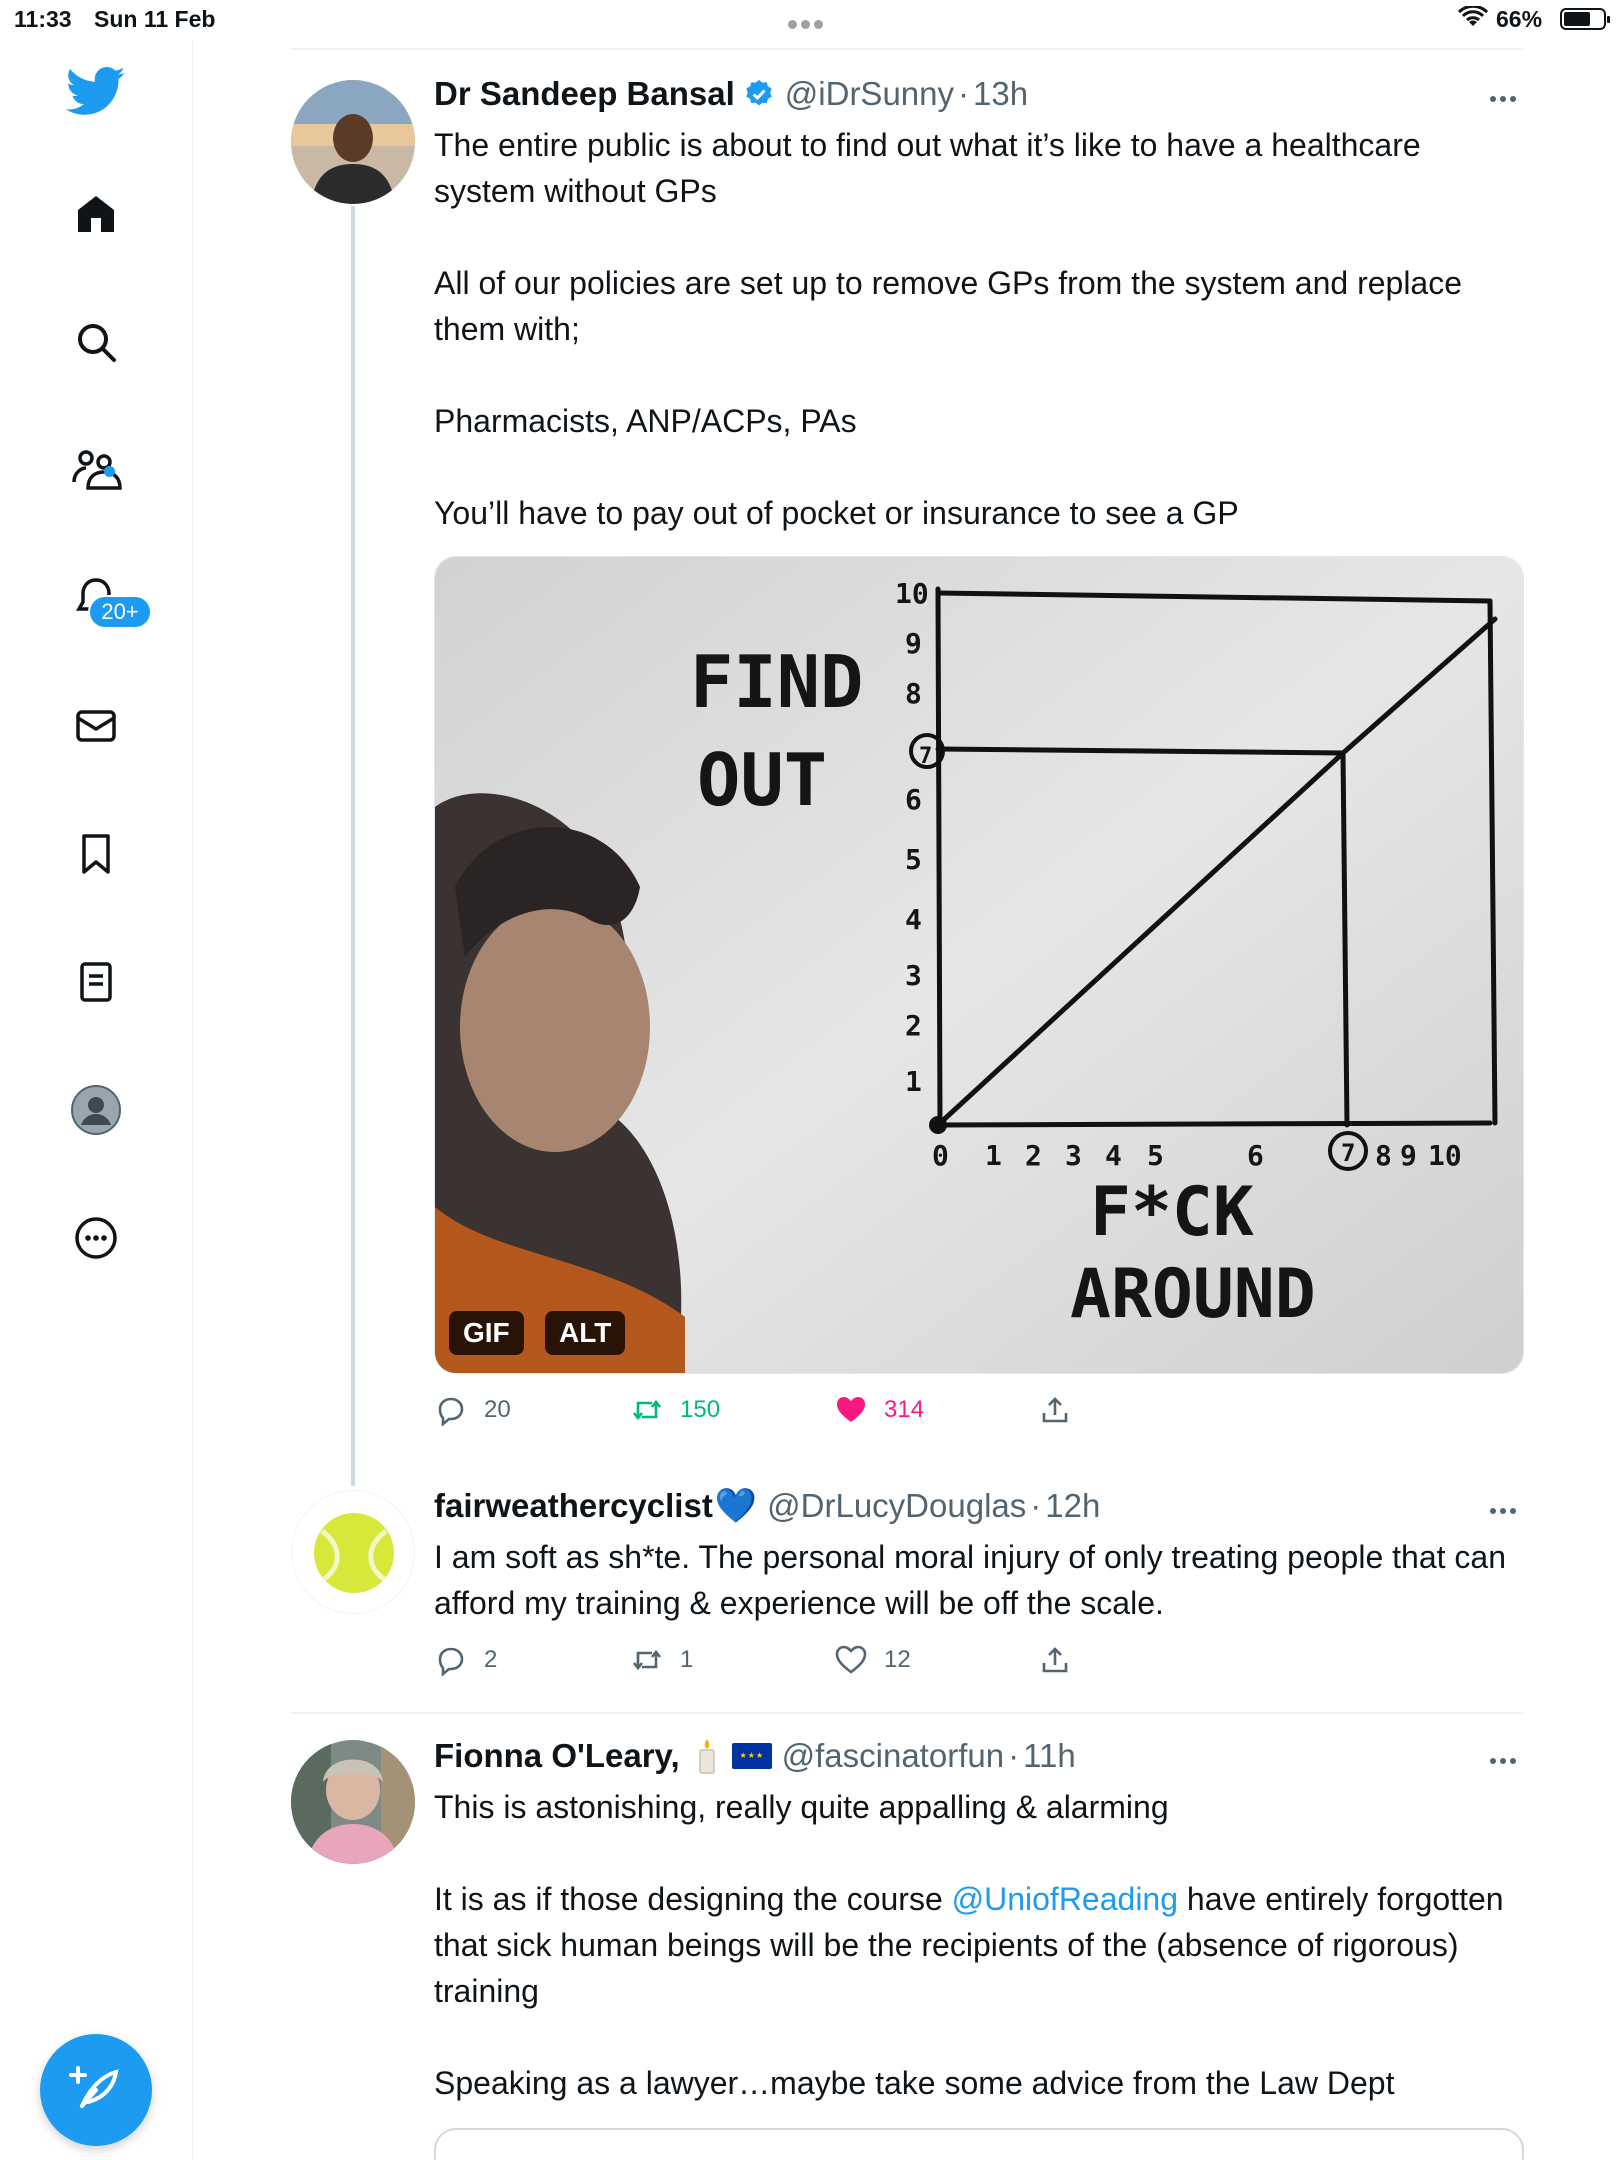 Image resolution: width=1620 pixels, height=2160 pixels. I want to click on reply-count: 20, so click(497, 1409).